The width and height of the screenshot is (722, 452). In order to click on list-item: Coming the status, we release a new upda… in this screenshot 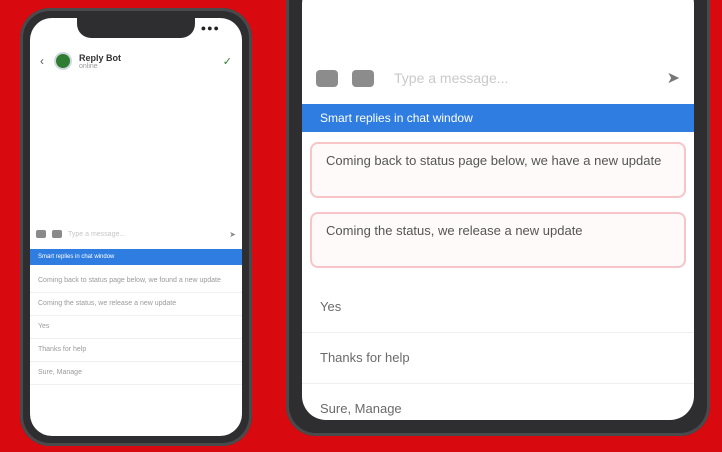, I will do `click(136, 304)`.